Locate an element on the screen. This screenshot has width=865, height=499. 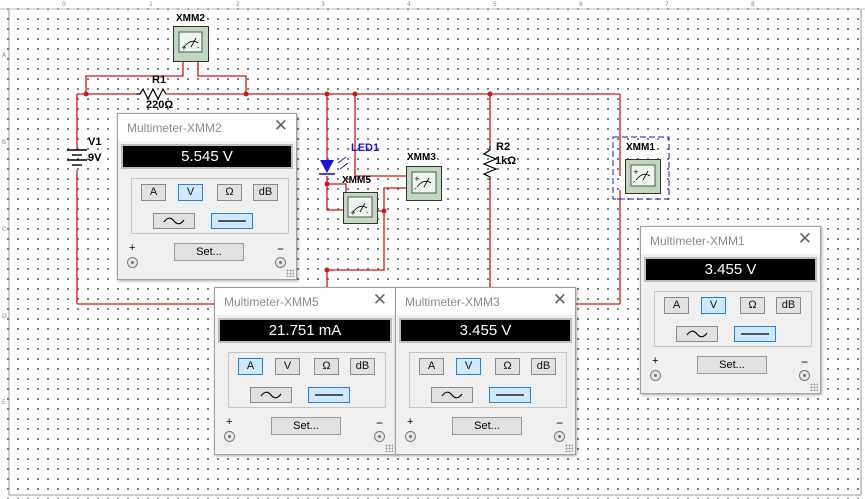
window-title: Multimeter-XMM5 is located at coordinates (271, 302).